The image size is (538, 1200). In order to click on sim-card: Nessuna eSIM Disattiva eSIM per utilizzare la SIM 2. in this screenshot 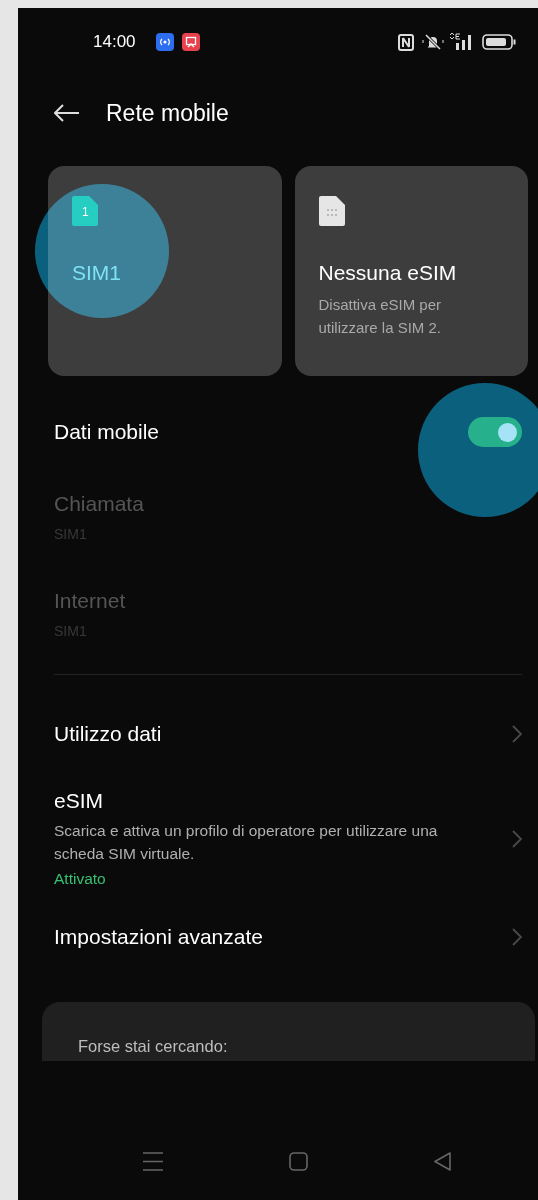, I will do `click(411, 271)`.